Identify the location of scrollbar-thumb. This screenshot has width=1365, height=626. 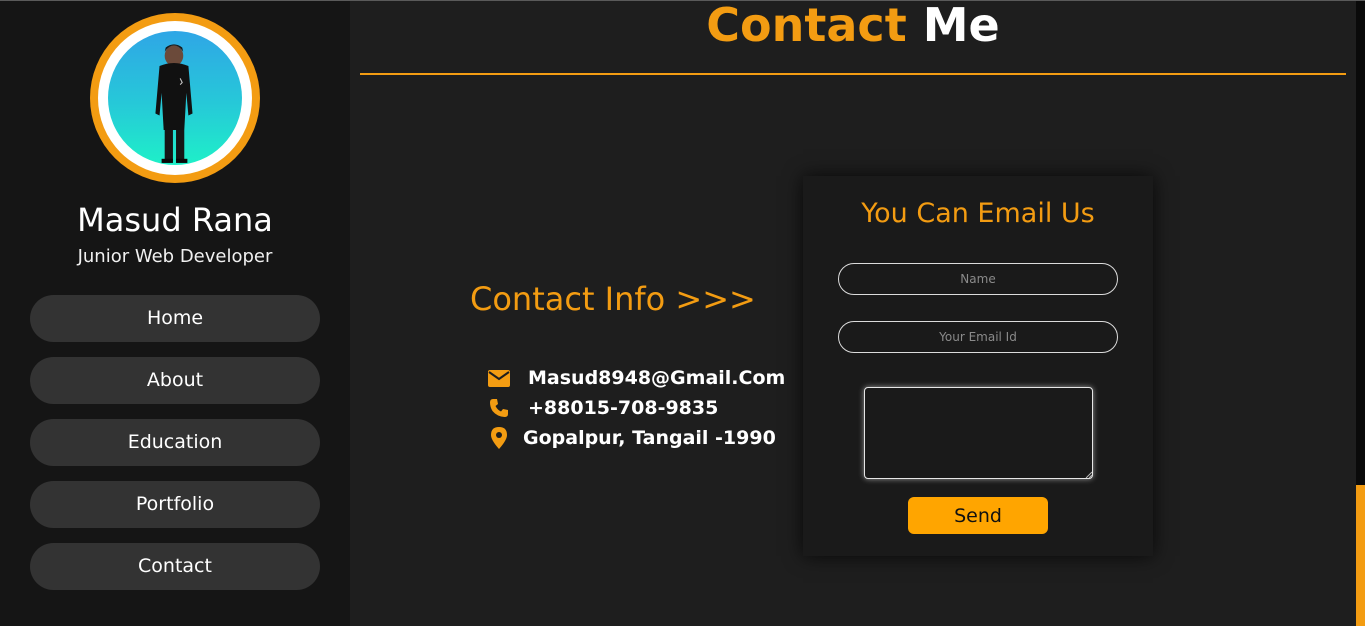
(1360, 555).